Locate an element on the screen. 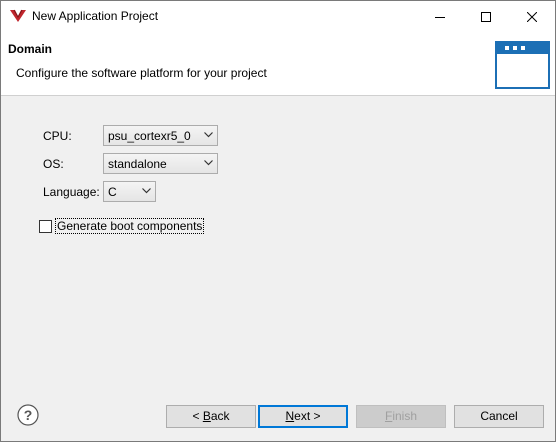  close-button is located at coordinates (532, 16).